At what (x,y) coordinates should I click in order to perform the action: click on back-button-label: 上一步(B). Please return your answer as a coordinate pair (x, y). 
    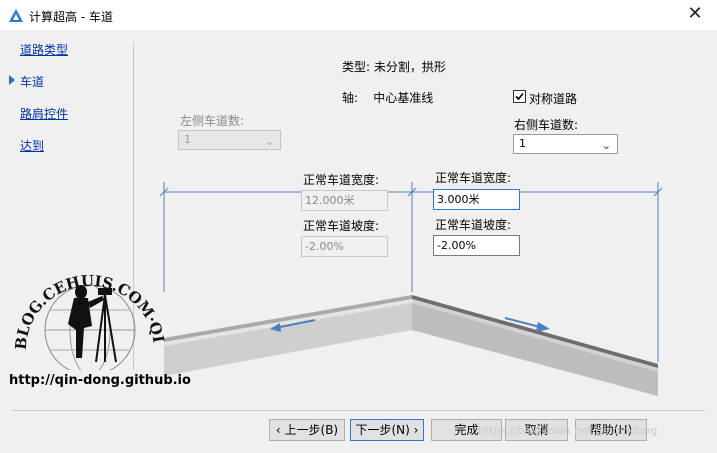
    Looking at the image, I should click on (311, 430).